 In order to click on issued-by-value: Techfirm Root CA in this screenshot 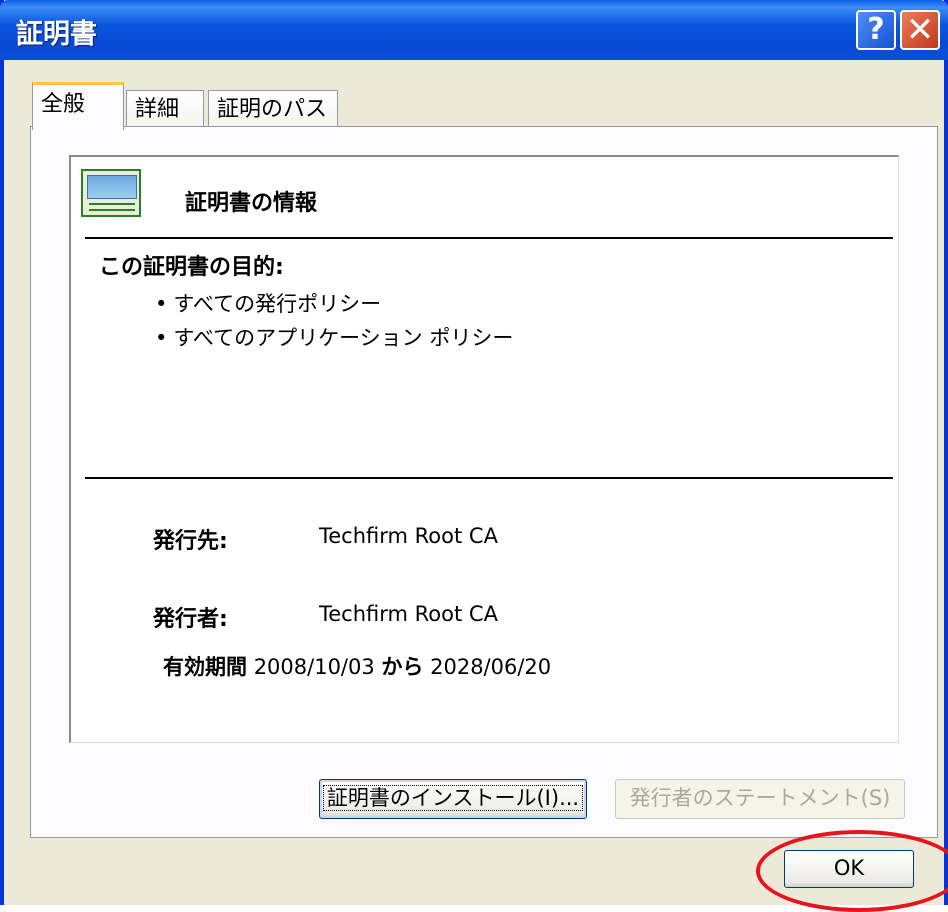, I will do `click(408, 614)`.